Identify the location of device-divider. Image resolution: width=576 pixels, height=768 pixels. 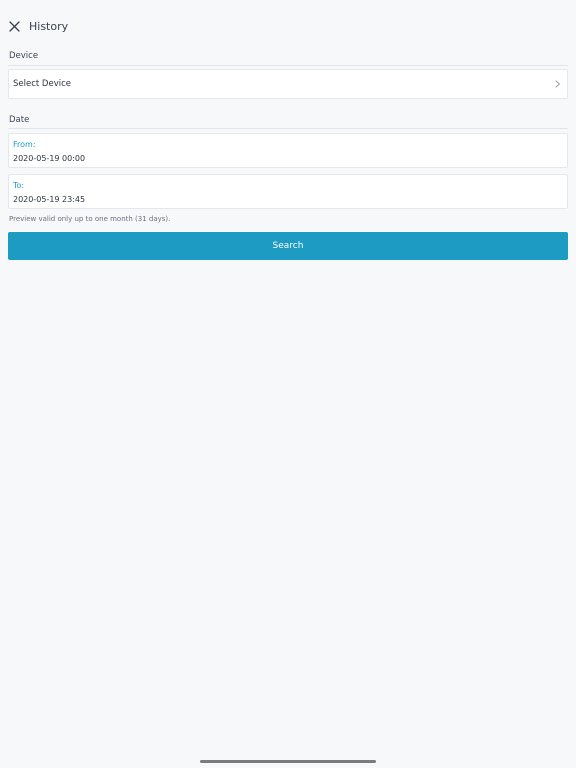
(288, 65).